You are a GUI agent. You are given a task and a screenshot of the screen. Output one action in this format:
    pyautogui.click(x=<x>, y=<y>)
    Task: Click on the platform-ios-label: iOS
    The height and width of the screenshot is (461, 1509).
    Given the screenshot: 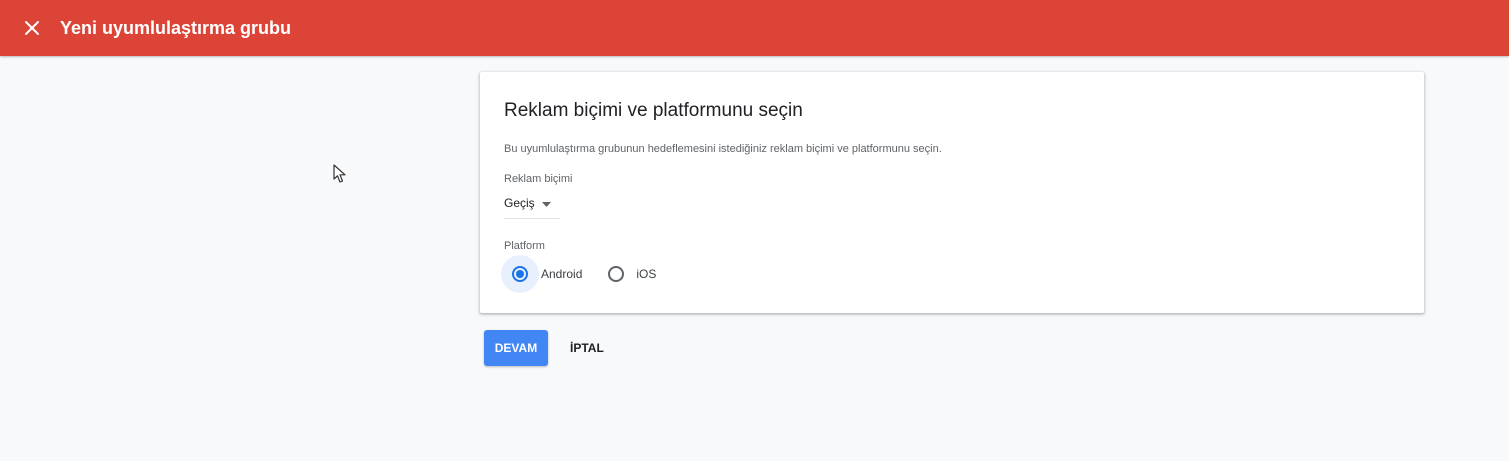 What is the action you would take?
    pyautogui.click(x=646, y=274)
    